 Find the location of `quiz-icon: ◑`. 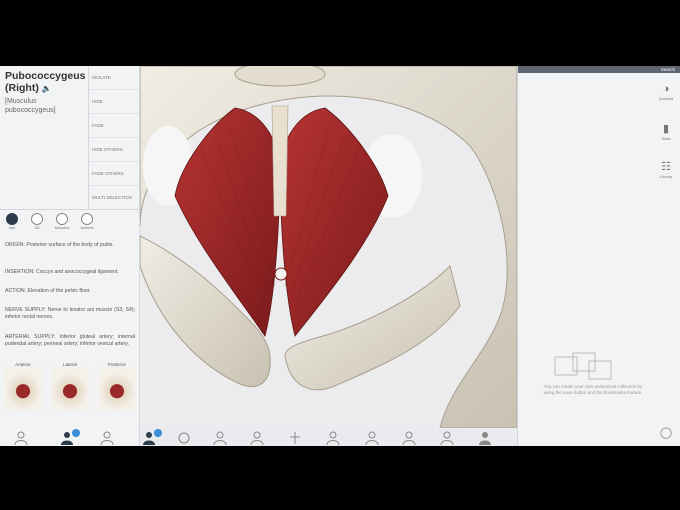

quiz-icon: ◑ is located at coordinates (666, 89).